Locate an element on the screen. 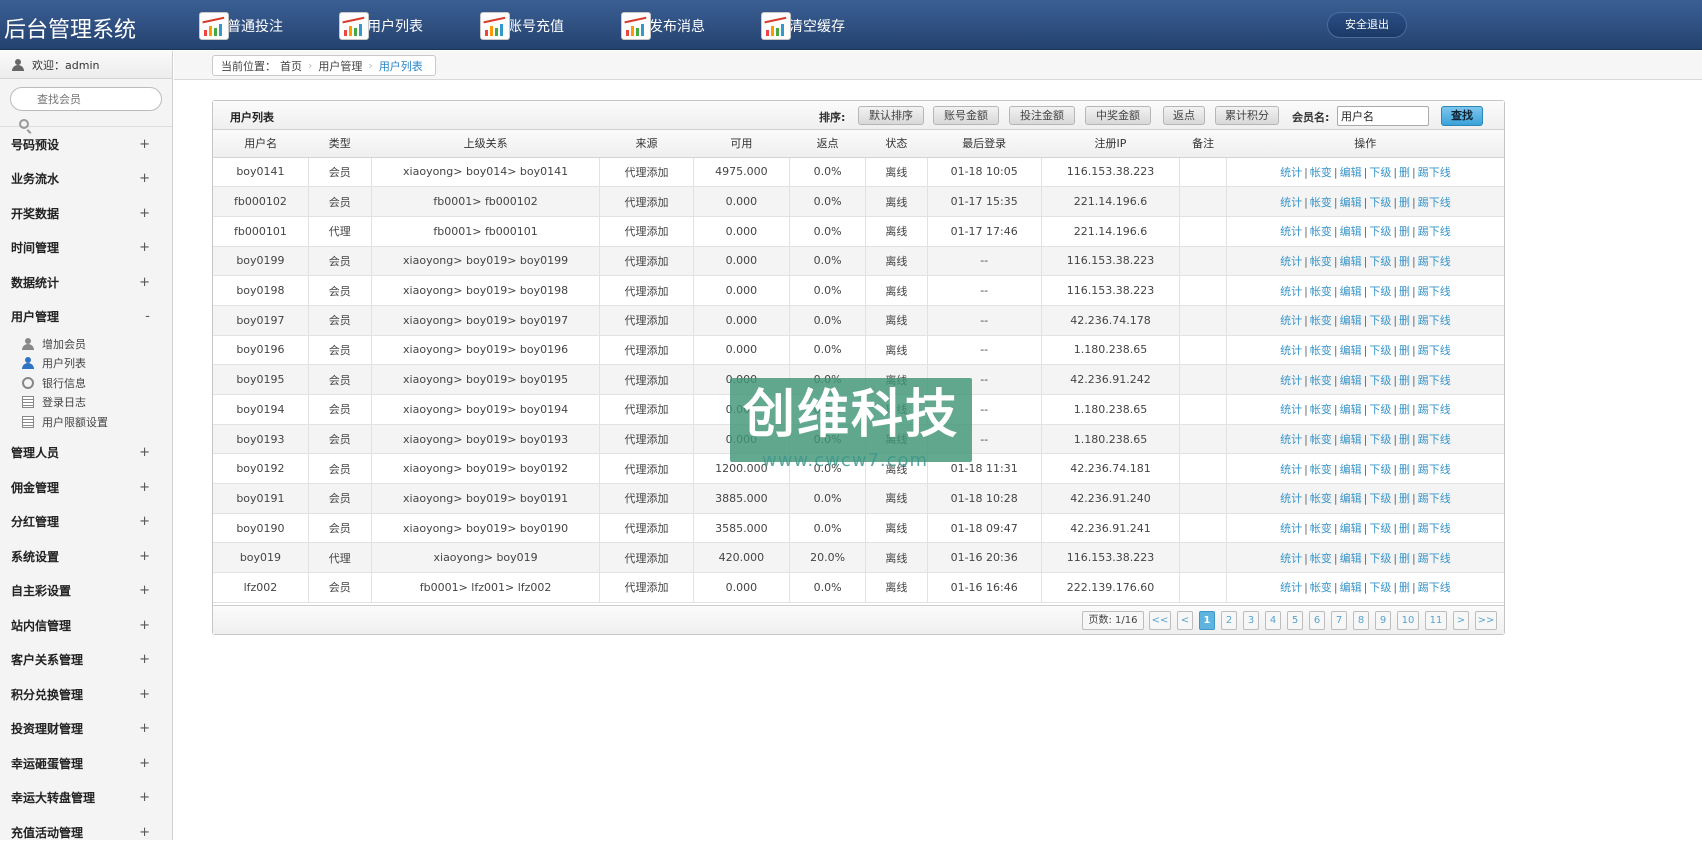 This screenshot has width=1702, height=850. sidebar-menu-item: 用户管理 - is located at coordinates (86, 317).